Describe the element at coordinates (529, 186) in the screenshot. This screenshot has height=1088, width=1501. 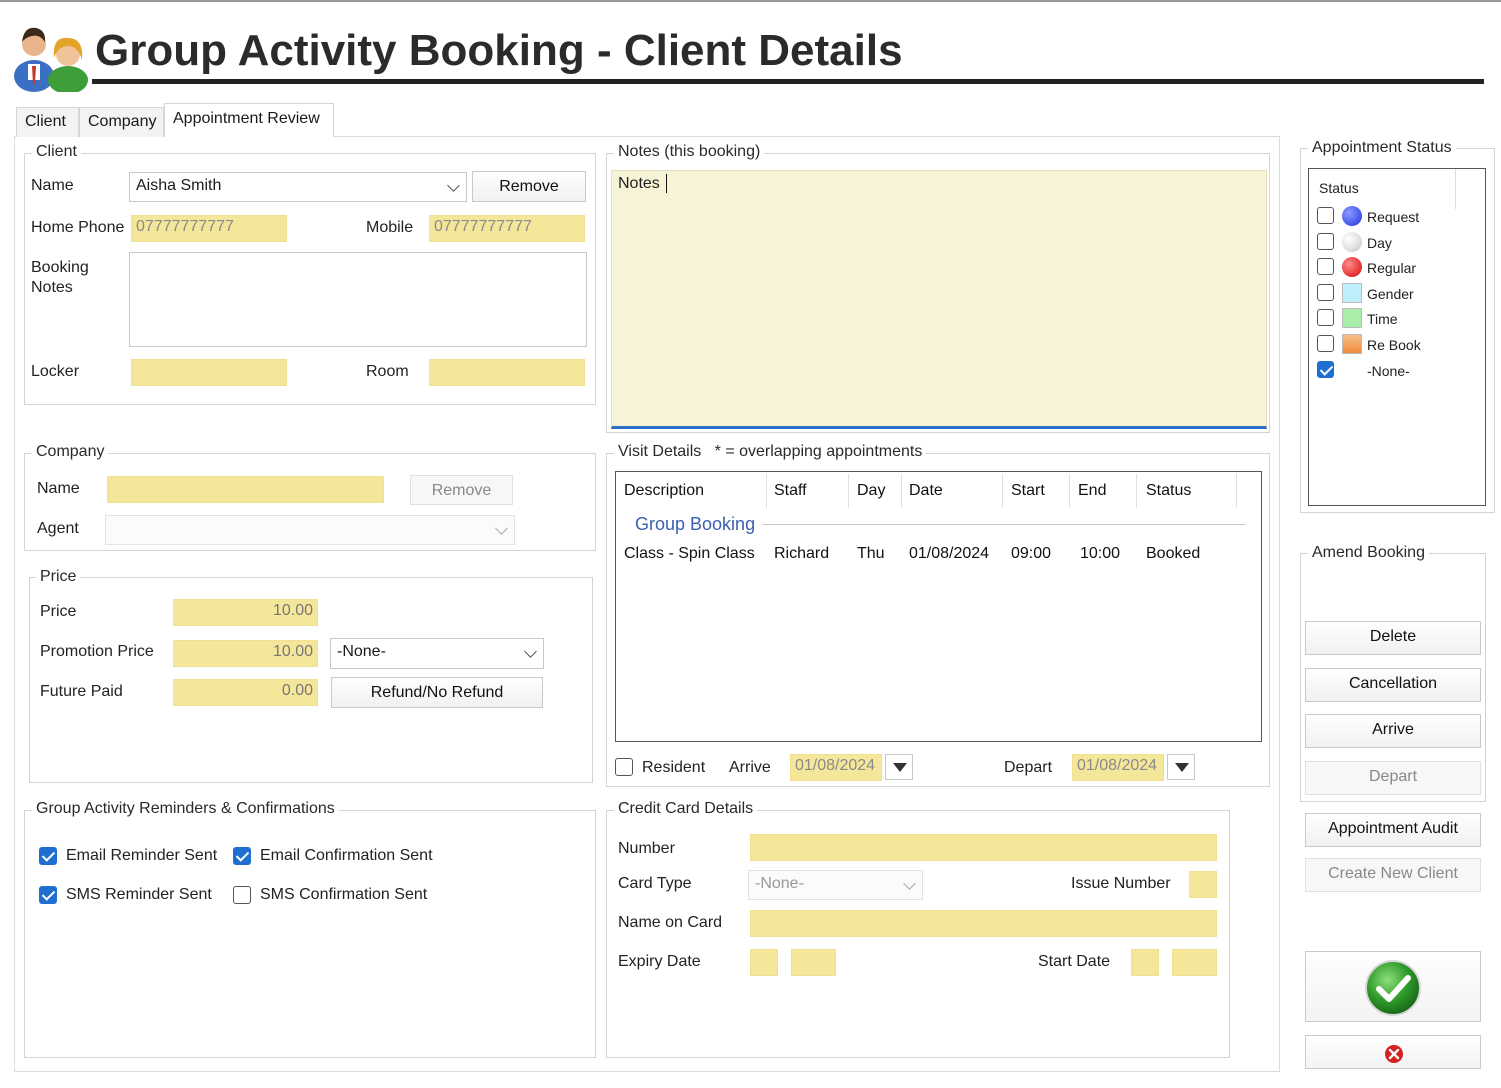
I see `client-remove-button: Remove` at that location.